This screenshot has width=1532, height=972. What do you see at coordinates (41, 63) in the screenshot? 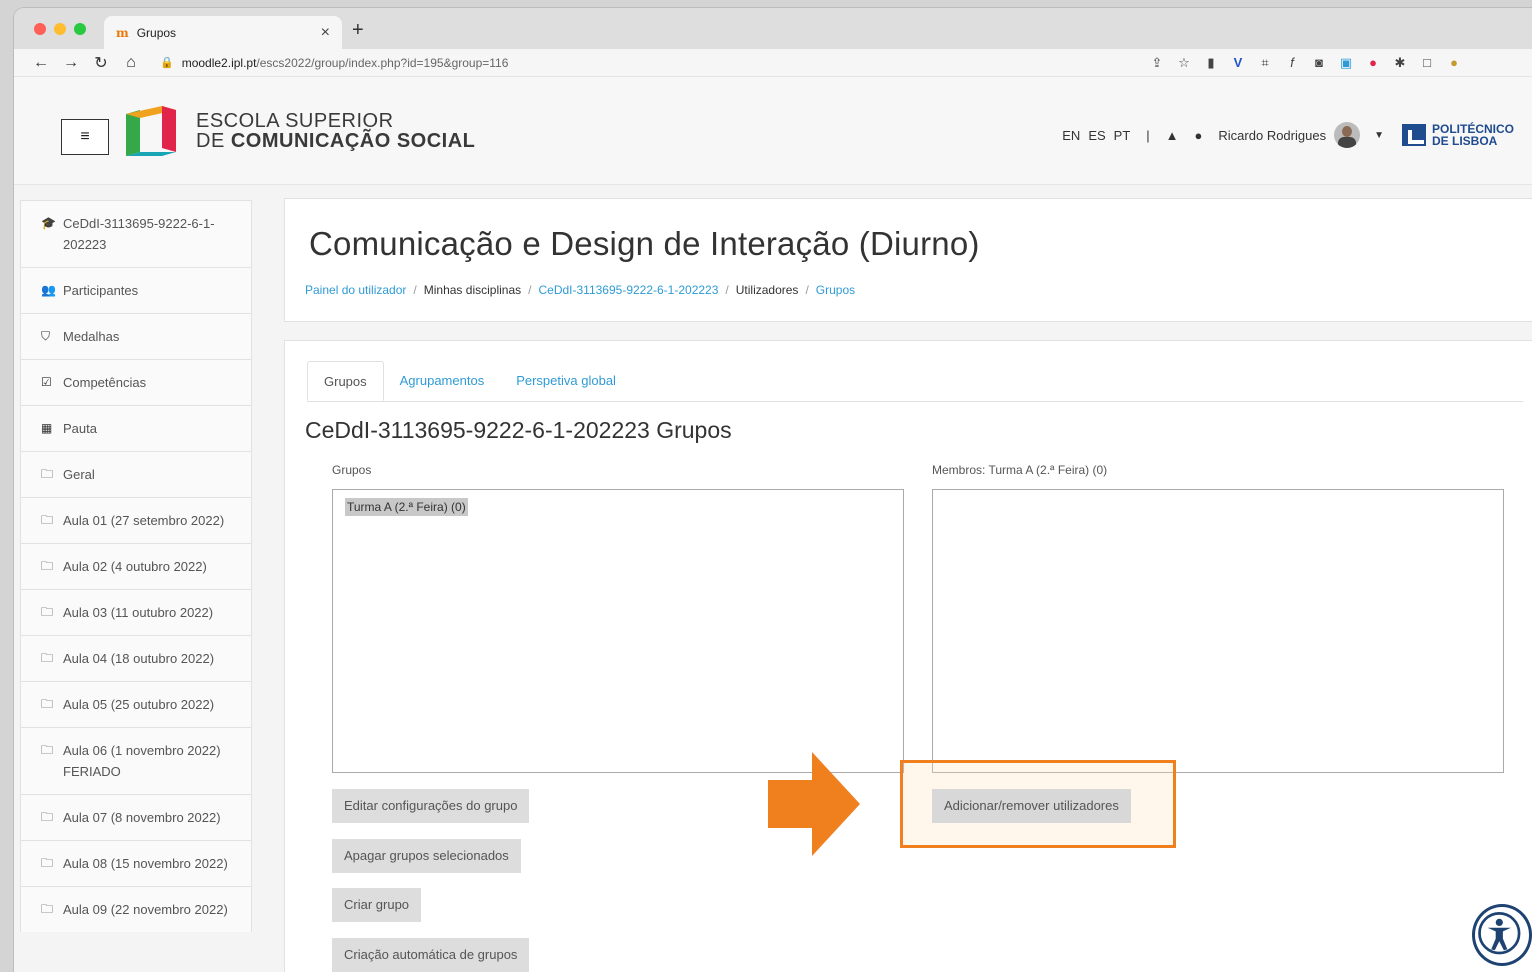
I see `back-icon: ←` at bounding box center [41, 63].